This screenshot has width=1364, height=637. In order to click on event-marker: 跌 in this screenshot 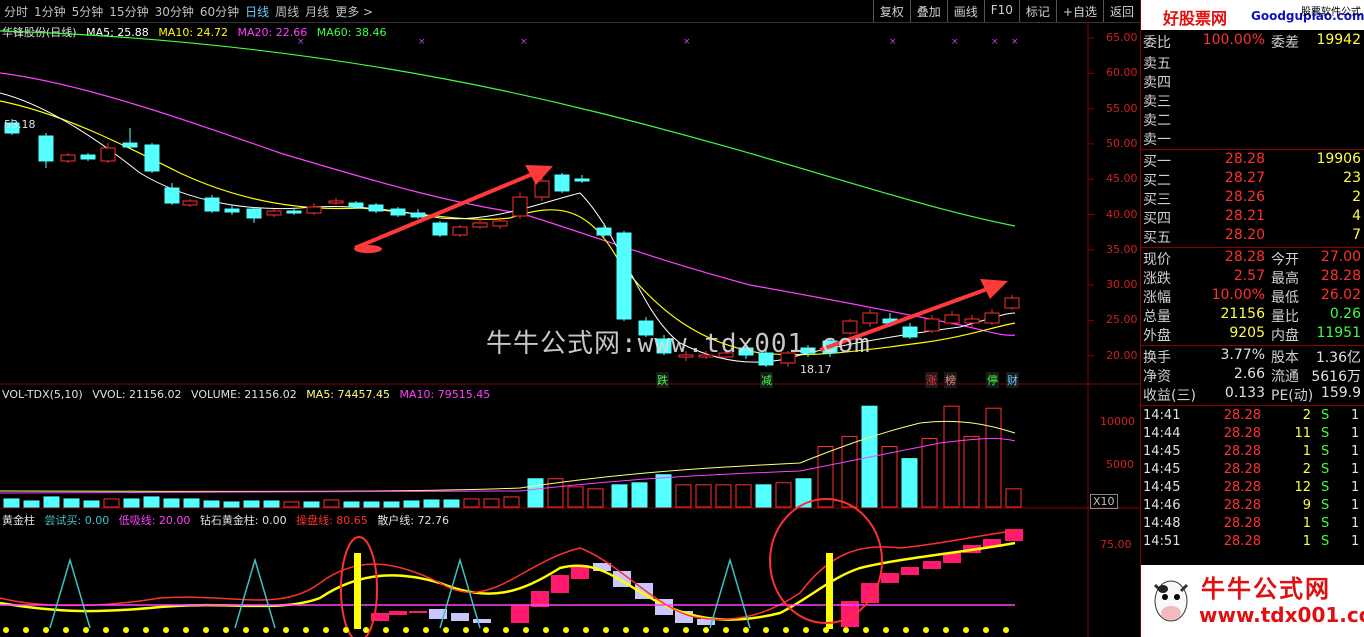, I will do `click(662, 380)`.